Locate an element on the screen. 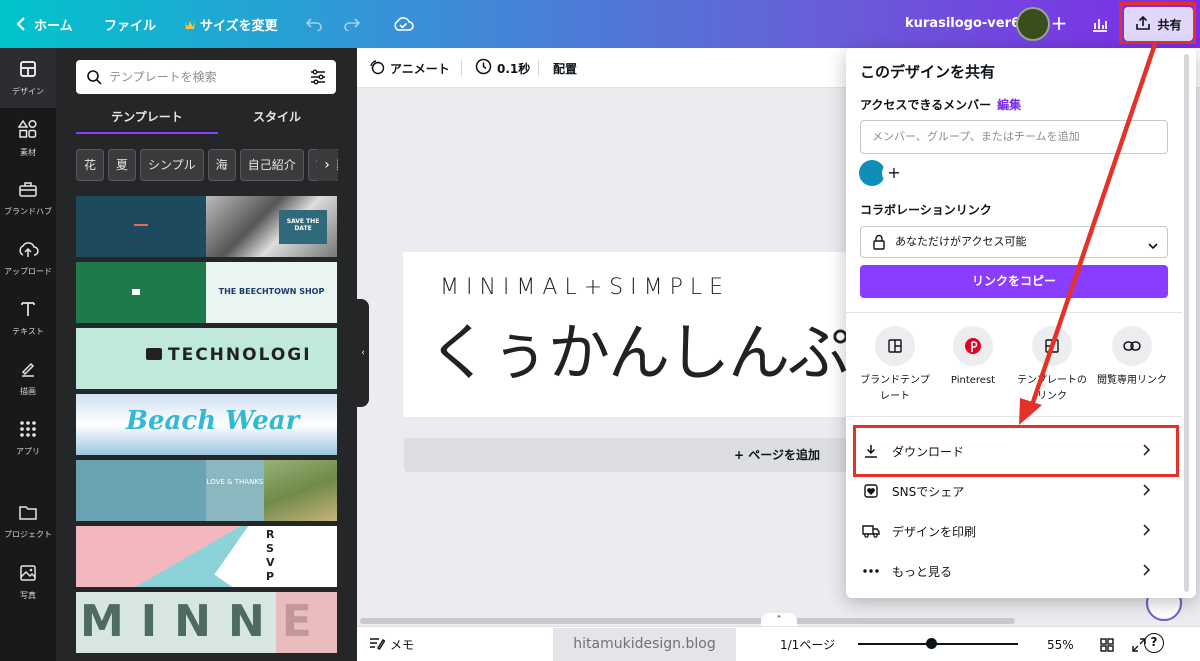 This screenshot has width=1200, height=661. undo-icon is located at coordinates (314, 24).